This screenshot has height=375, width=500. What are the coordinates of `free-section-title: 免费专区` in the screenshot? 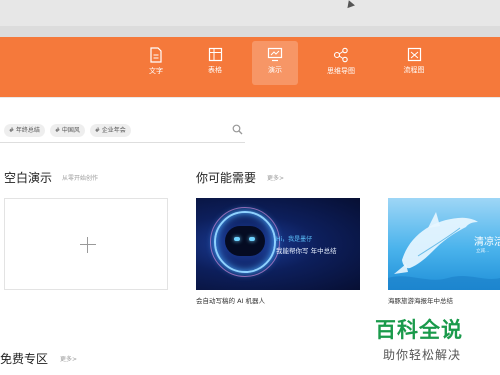 It's located at (24, 359).